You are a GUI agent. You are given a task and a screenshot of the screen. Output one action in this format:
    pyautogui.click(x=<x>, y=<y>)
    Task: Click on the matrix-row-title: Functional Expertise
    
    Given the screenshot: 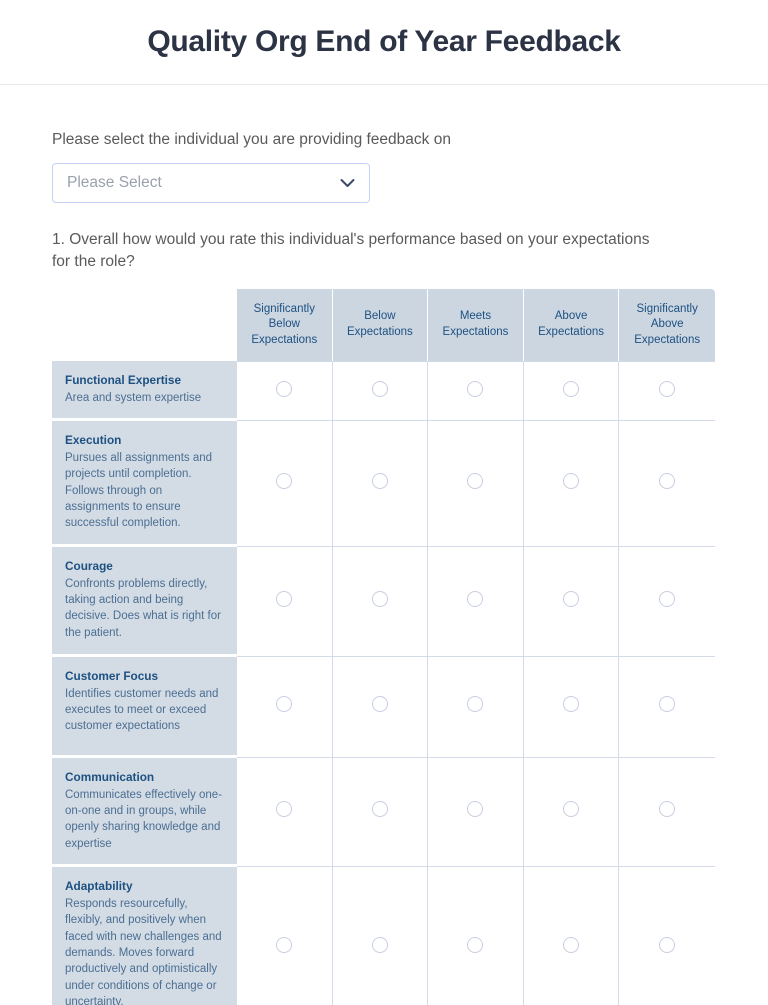 What is the action you would take?
    pyautogui.click(x=123, y=379)
    